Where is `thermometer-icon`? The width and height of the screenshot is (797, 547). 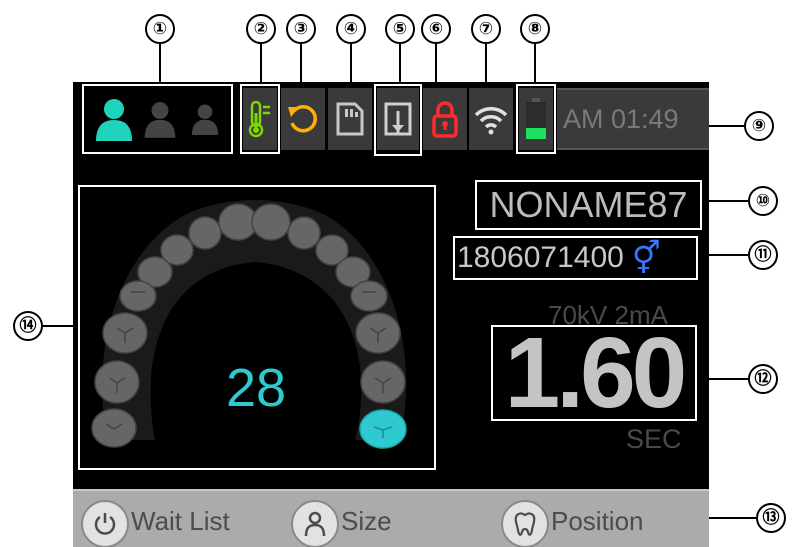
thermometer-icon is located at coordinates (259, 119).